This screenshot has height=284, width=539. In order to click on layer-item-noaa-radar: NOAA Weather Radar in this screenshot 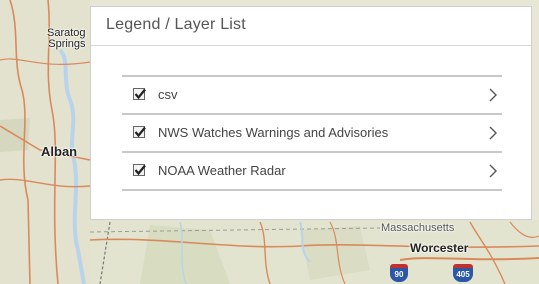, I will do `click(312, 172)`.